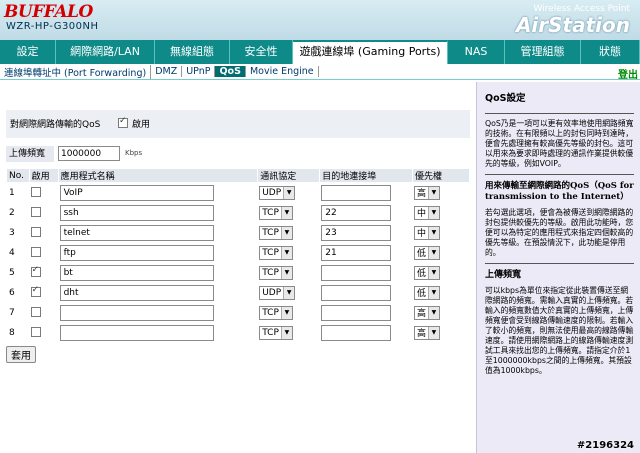 The height and width of the screenshot is (453, 640). I want to click on table-row: 5btTCP▼低▼, so click(238, 272).